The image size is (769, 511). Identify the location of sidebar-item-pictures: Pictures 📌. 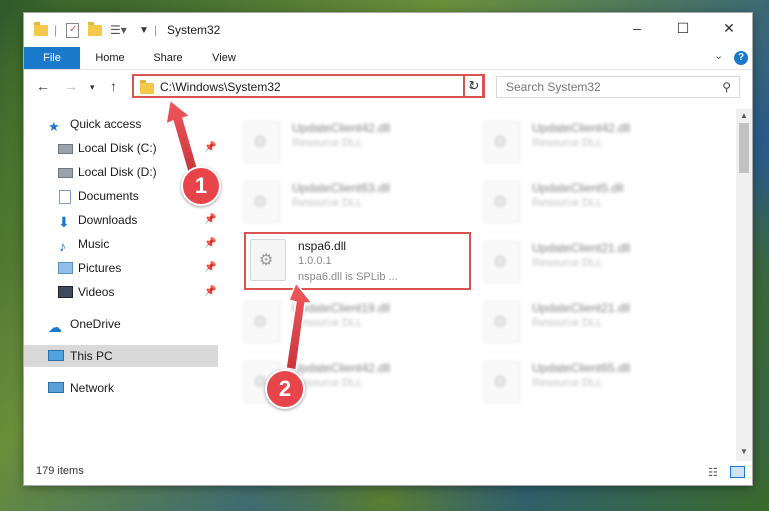
(121, 268).